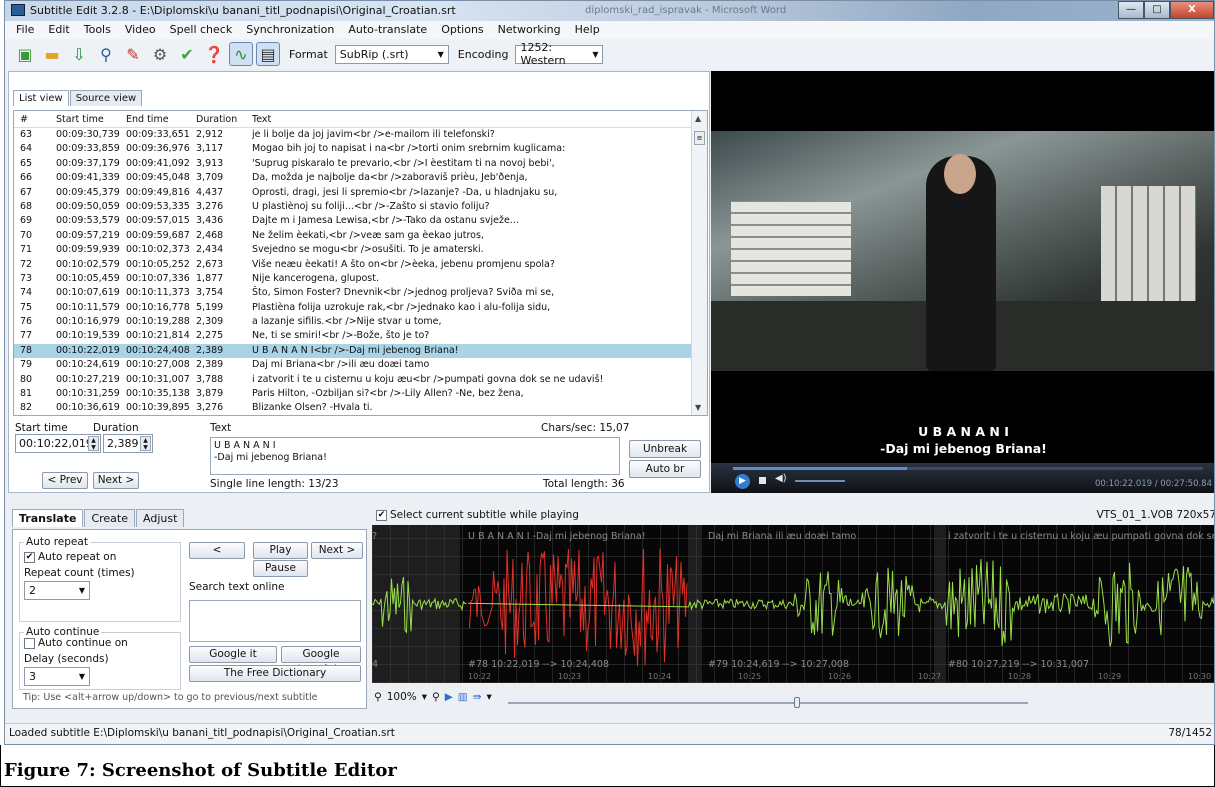 This screenshot has width=1215, height=787. What do you see at coordinates (280, 550) in the screenshot?
I see `play-button: Play` at bounding box center [280, 550].